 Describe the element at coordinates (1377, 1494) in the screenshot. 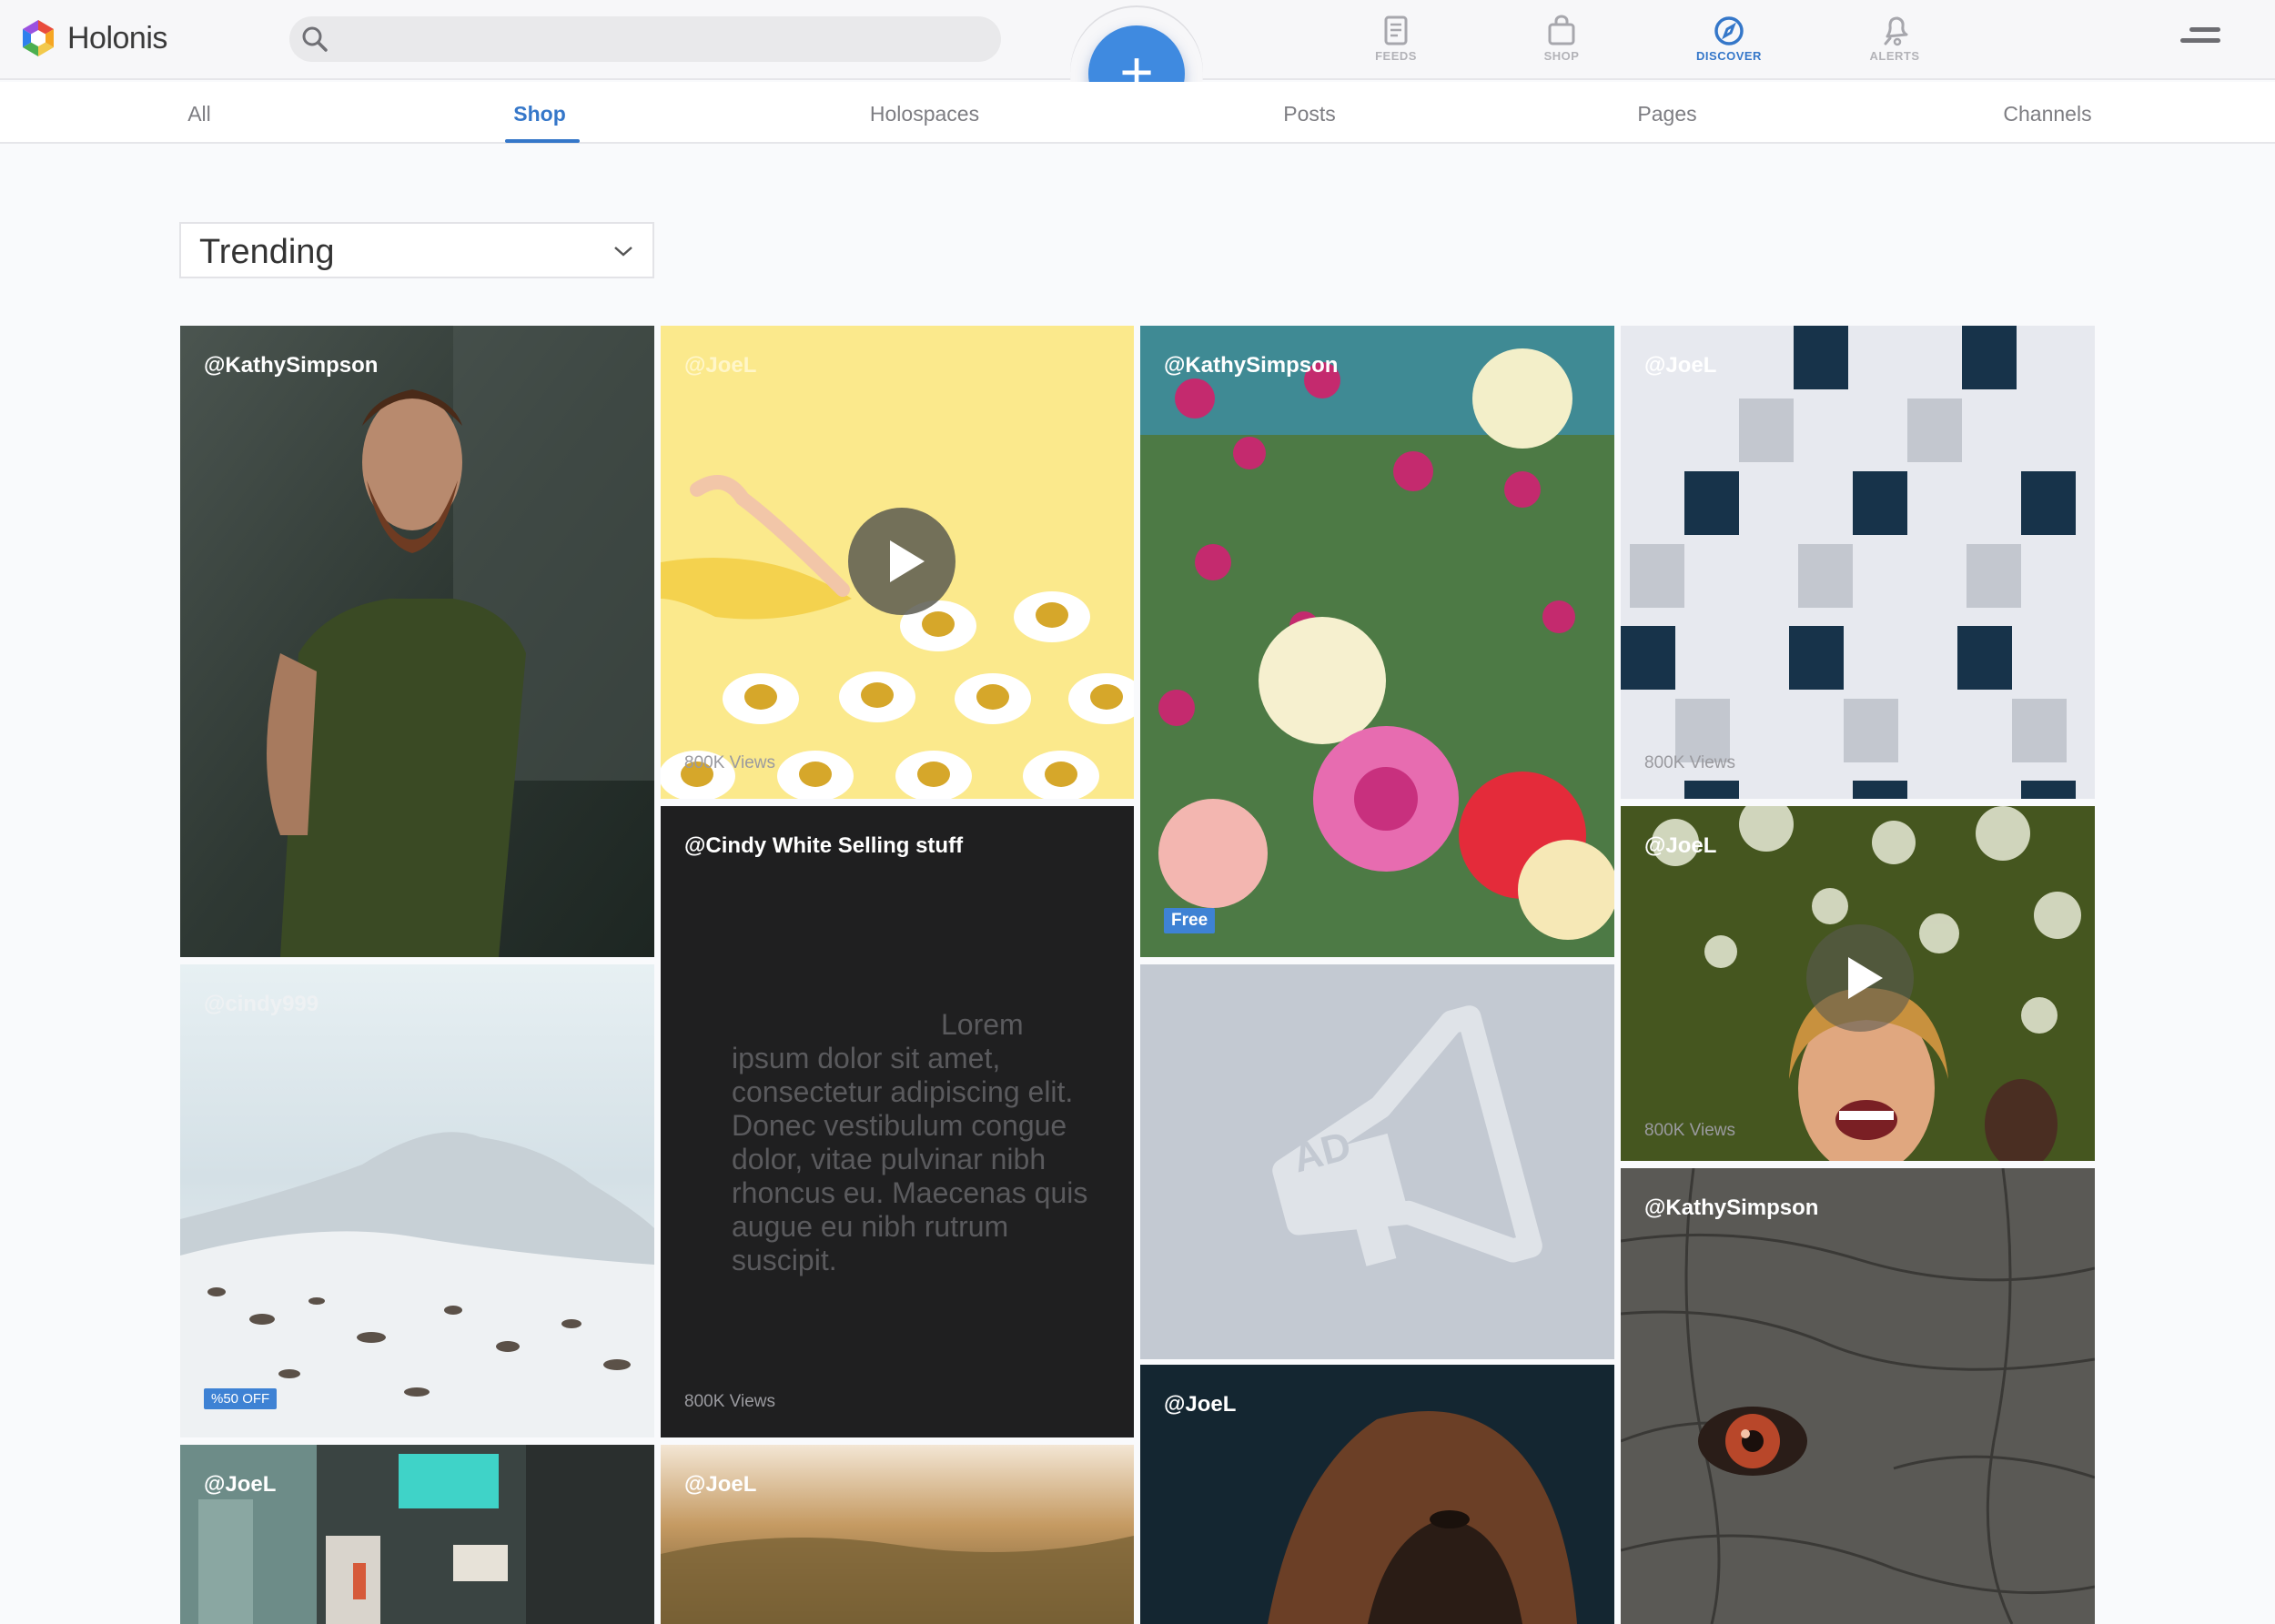

I see `post-tile-gorilla: @JoeL` at that location.